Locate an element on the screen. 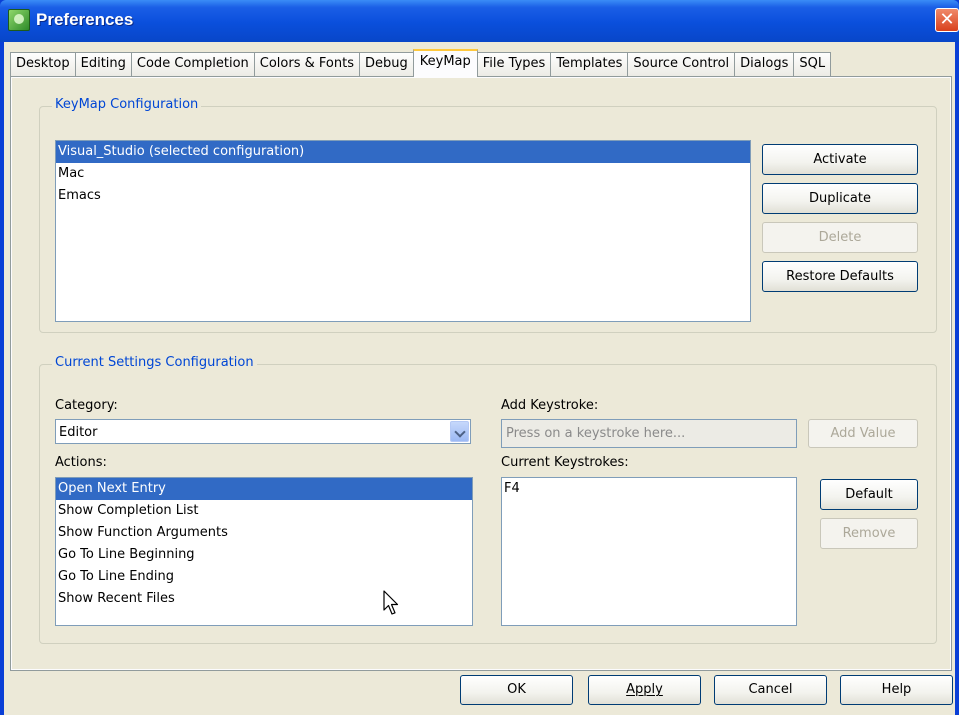 The height and width of the screenshot is (715, 959). actions-label: Actions: is located at coordinates (81, 462).